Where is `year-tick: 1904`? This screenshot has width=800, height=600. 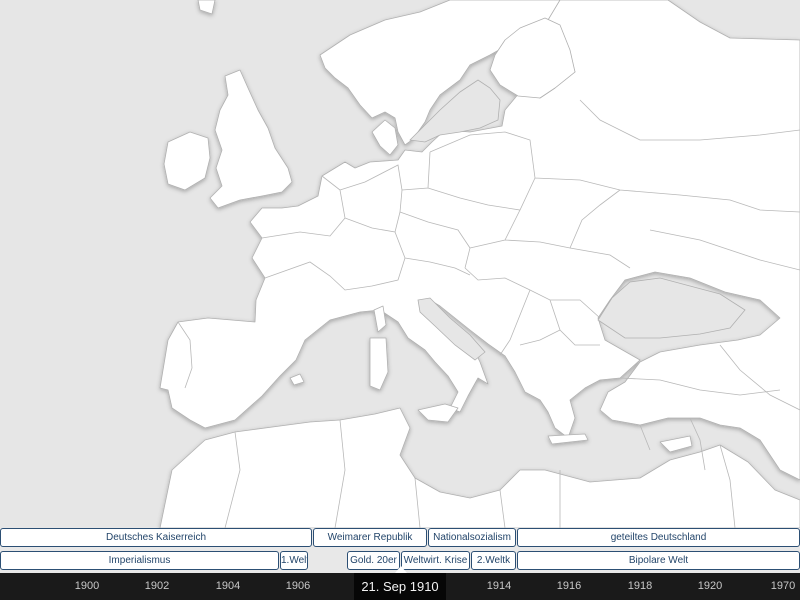 year-tick: 1904 is located at coordinates (228, 586).